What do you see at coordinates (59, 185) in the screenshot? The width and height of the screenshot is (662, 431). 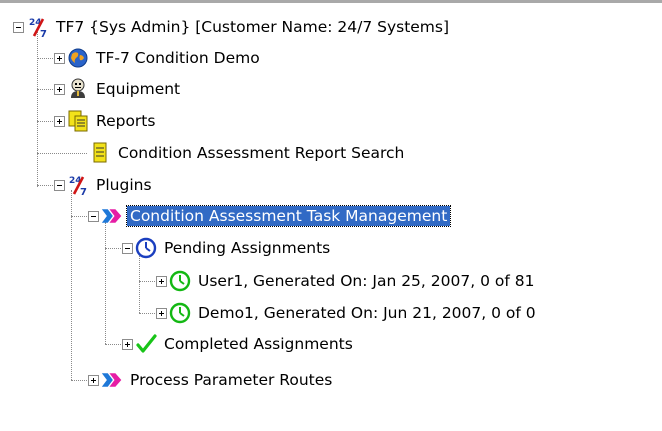 I see `collapse-plugins-button` at bounding box center [59, 185].